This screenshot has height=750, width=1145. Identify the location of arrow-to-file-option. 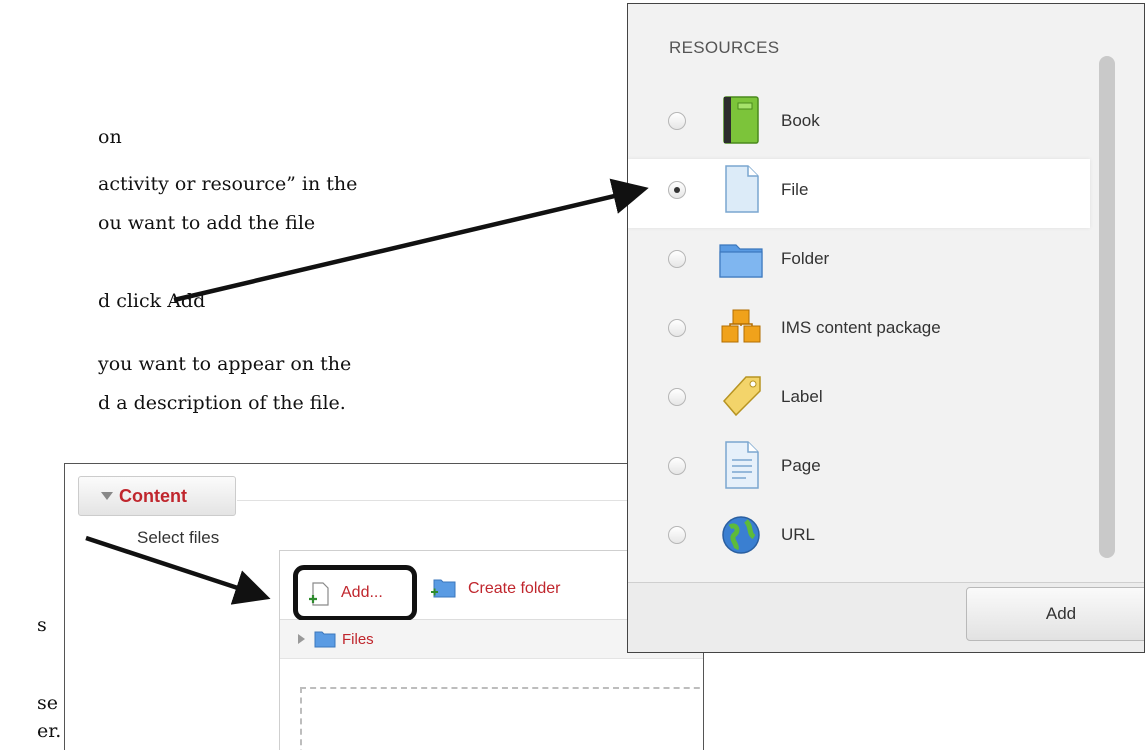
(411, 240).